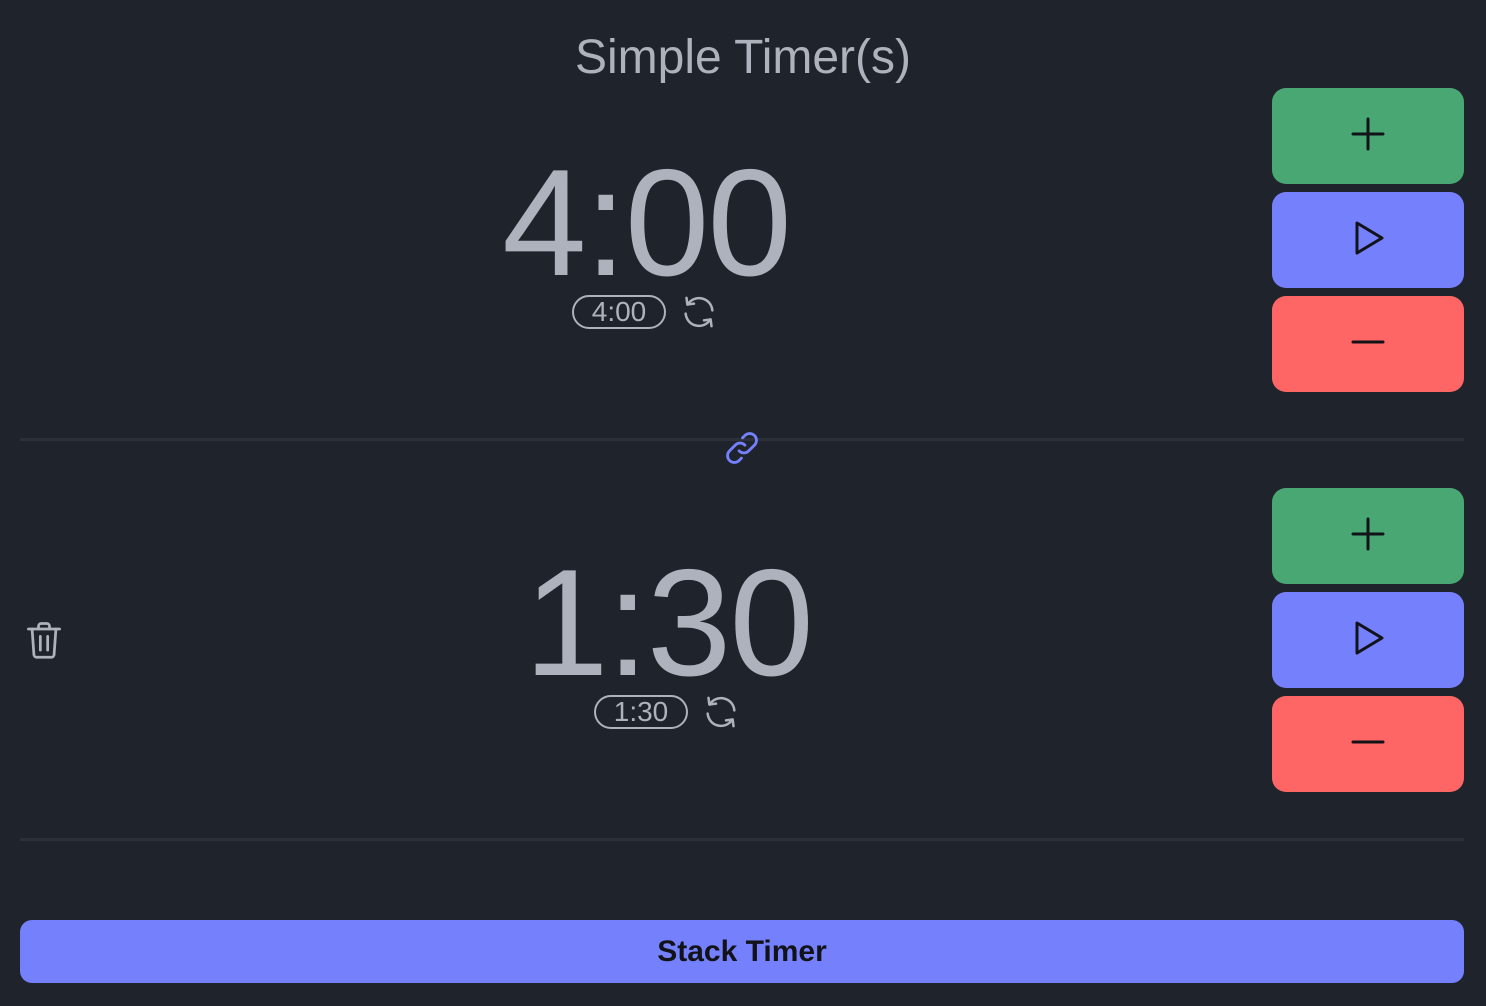  What do you see at coordinates (641, 712) in the screenshot?
I see `preset-time-pill: 1:30` at bounding box center [641, 712].